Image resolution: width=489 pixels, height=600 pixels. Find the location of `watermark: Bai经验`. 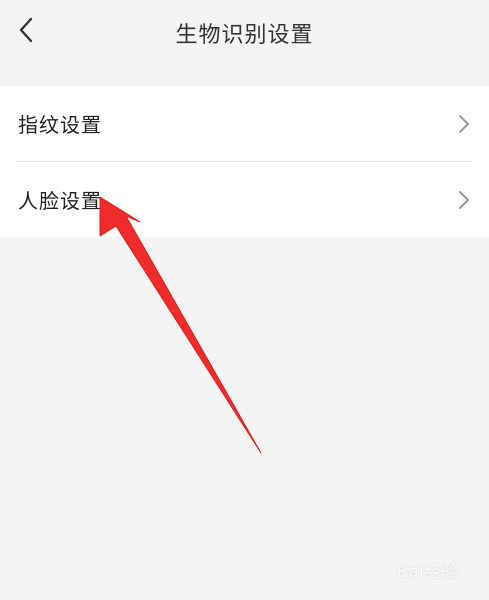

watermark: Bai经验 is located at coordinates (427, 571).